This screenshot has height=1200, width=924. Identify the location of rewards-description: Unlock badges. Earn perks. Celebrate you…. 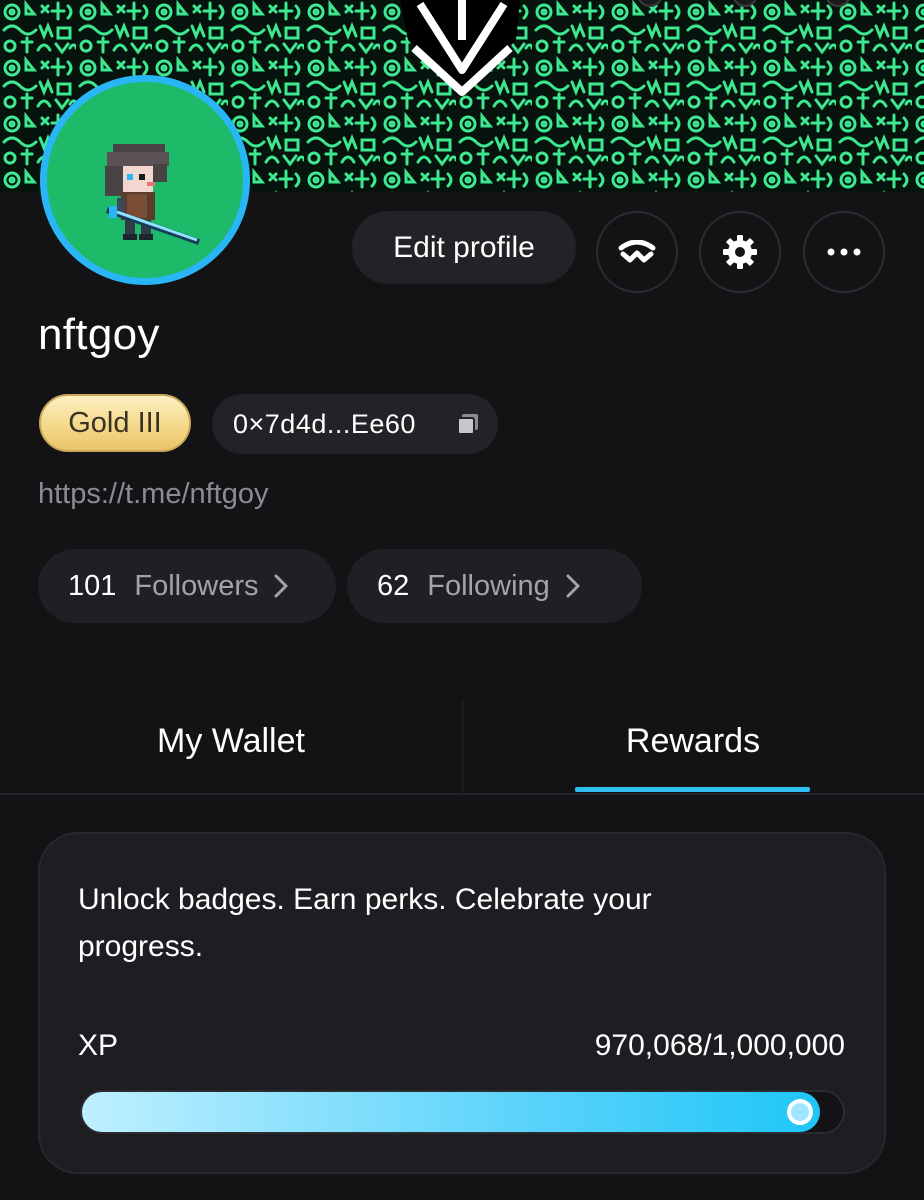
(365, 923).